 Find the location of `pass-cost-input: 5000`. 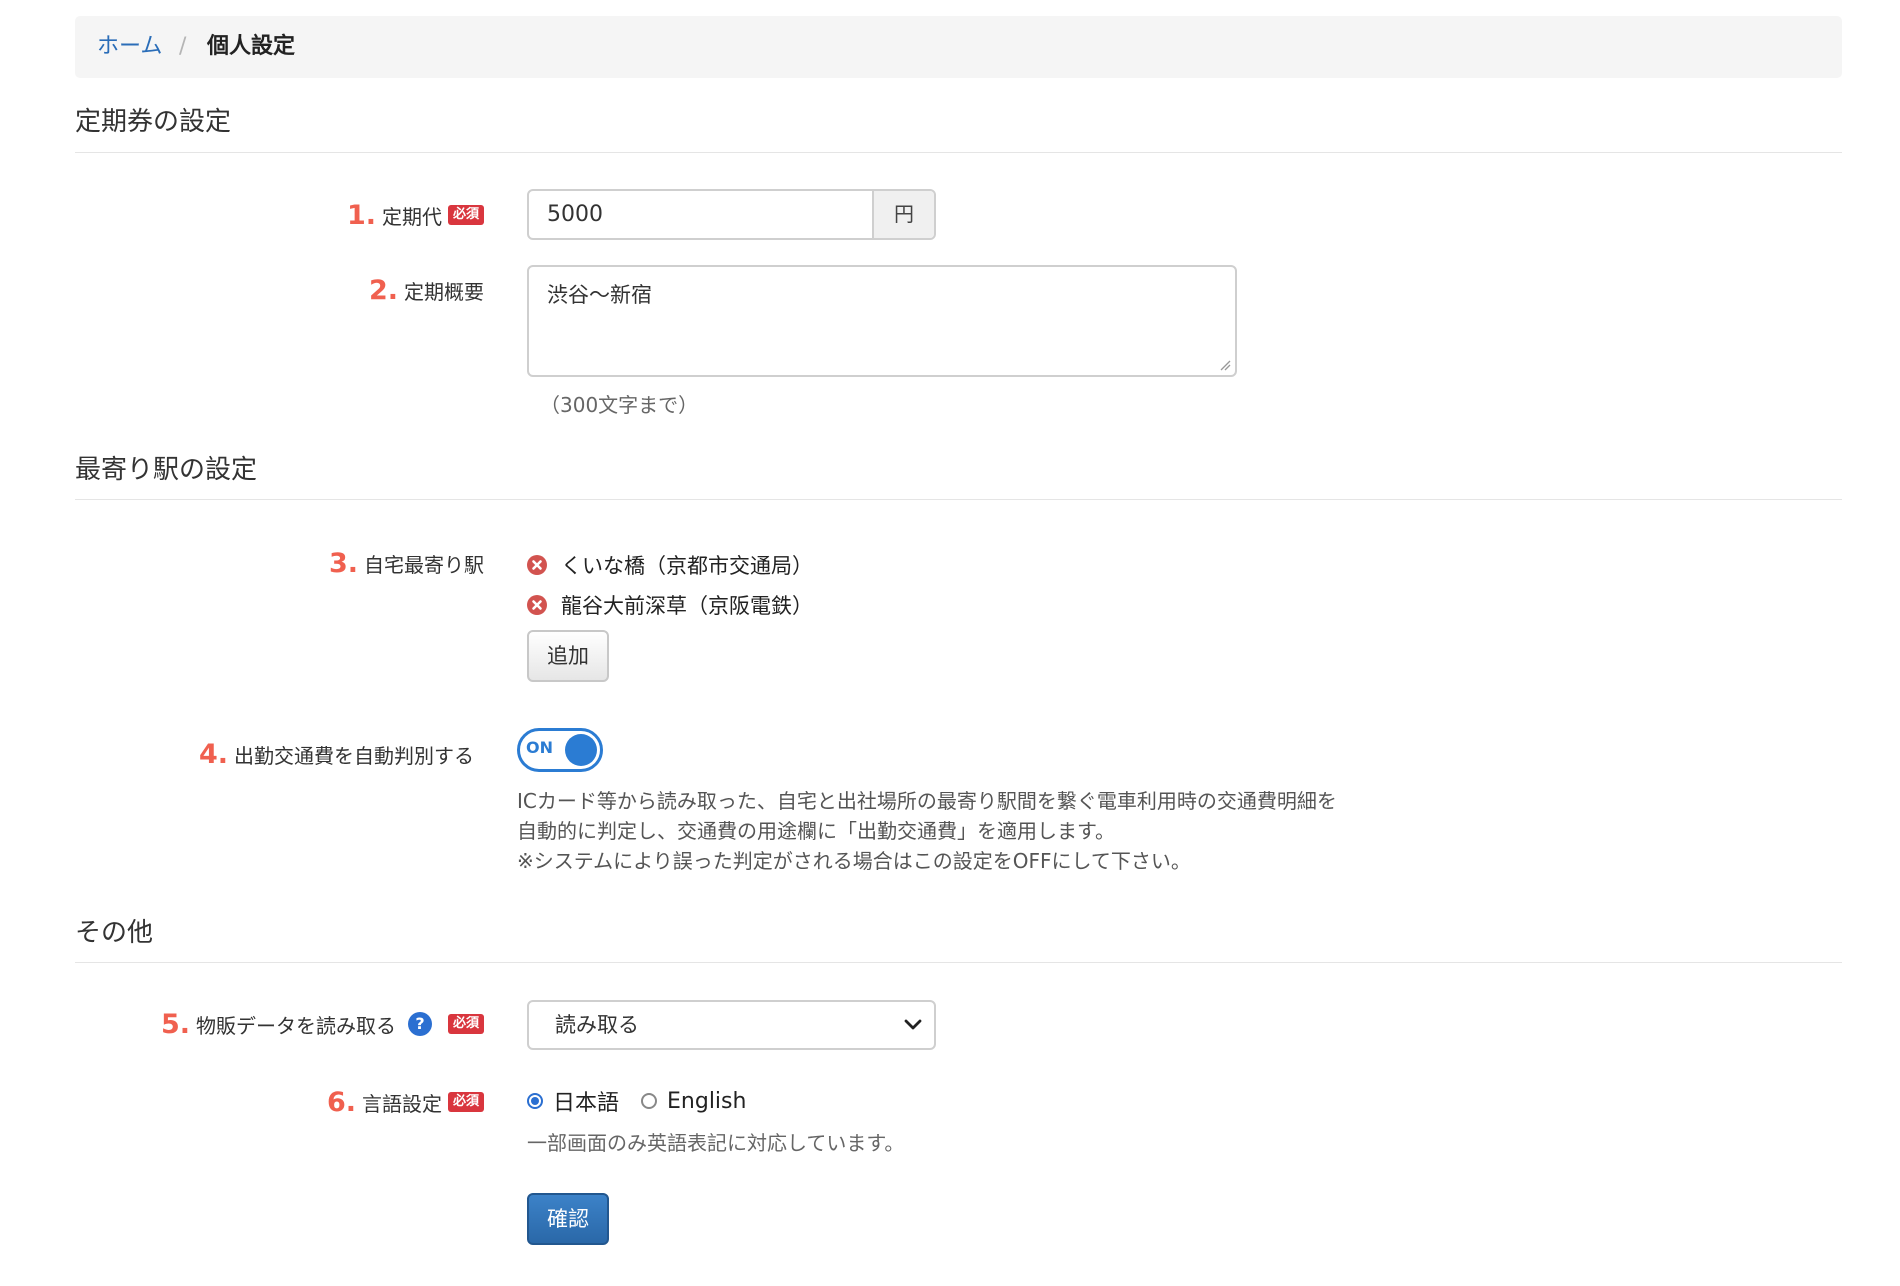

pass-cost-input: 5000 is located at coordinates (700, 214).